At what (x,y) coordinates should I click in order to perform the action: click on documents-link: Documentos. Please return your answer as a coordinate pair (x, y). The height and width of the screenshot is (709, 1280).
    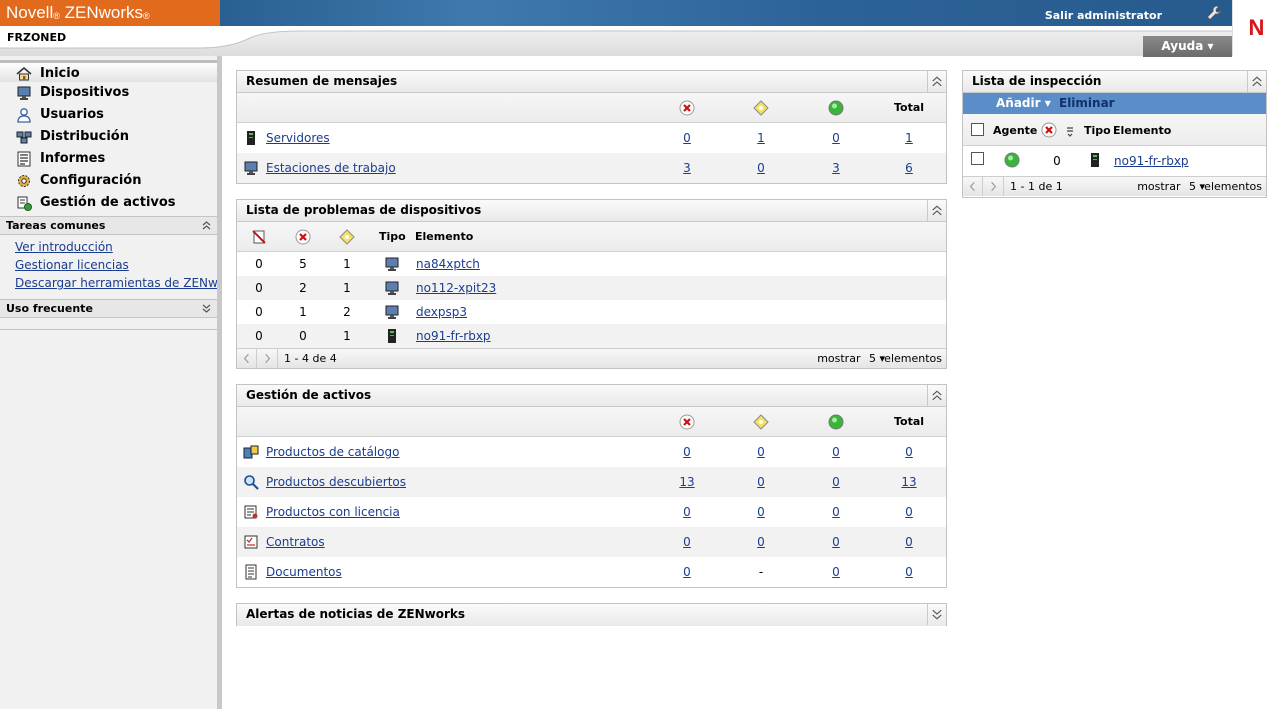
    Looking at the image, I should click on (304, 572).